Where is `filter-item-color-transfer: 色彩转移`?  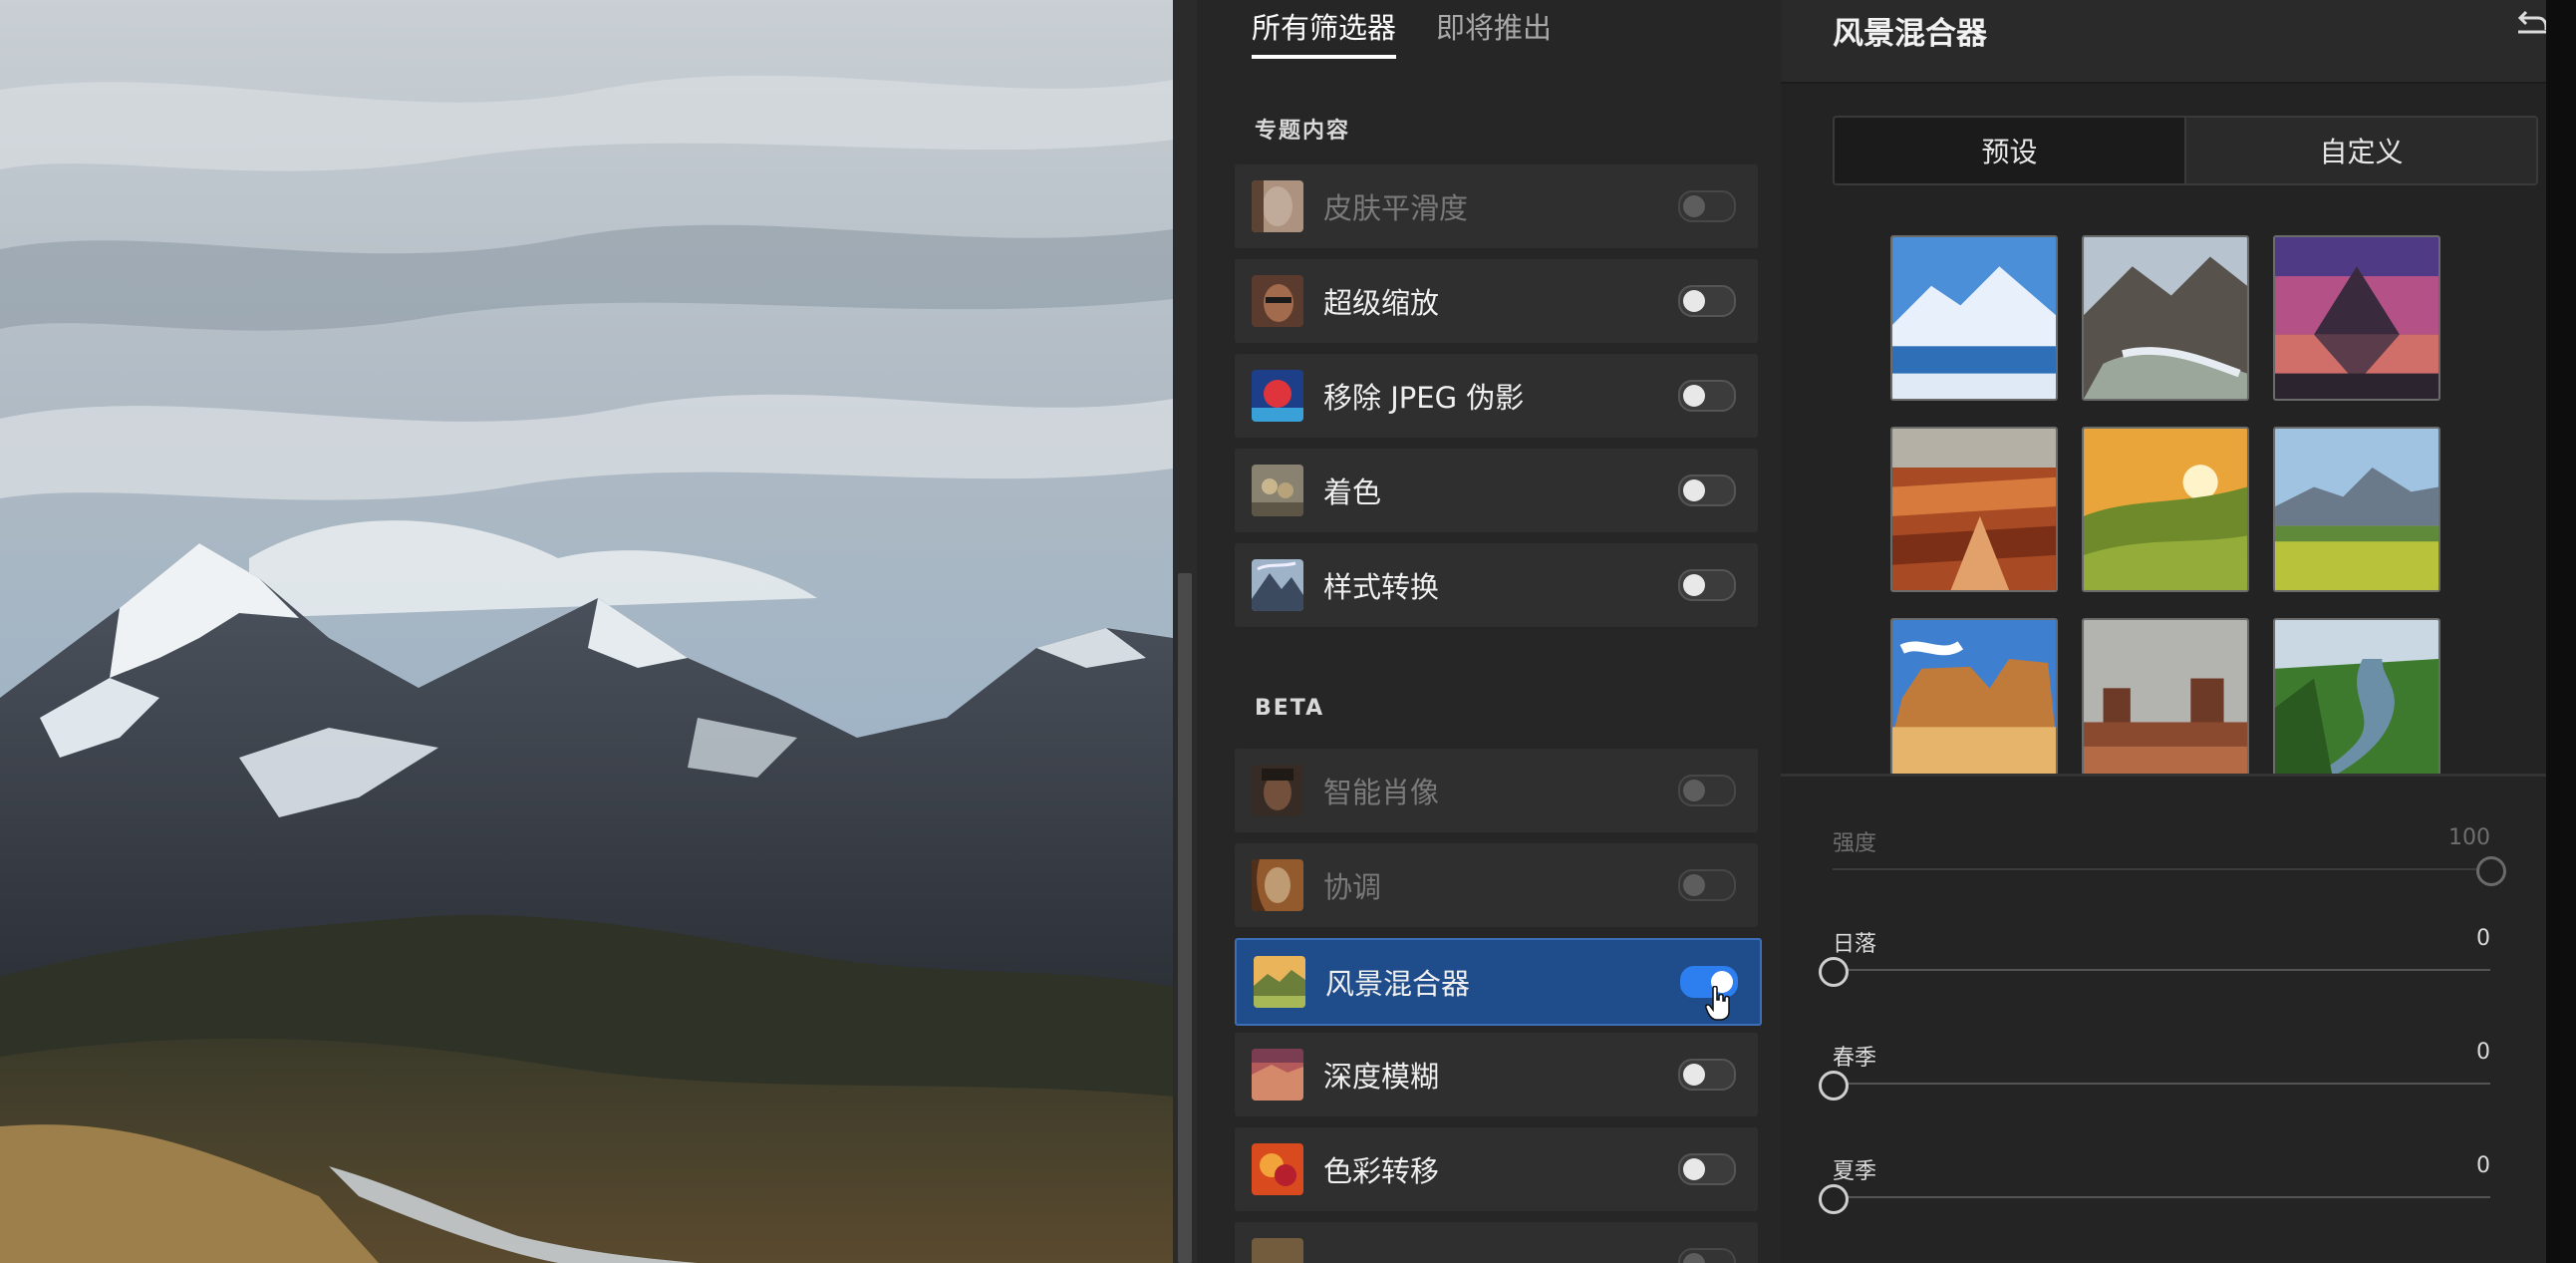
filter-item-color-transfer: 色彩转移 is located at coordinates (1496, 1169).